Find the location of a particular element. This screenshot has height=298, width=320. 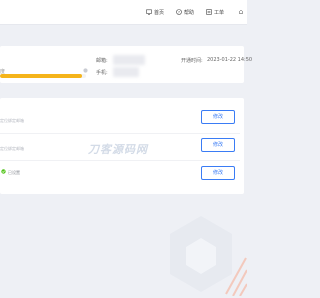

security-progress-bar is located at coordinates (43, 76).